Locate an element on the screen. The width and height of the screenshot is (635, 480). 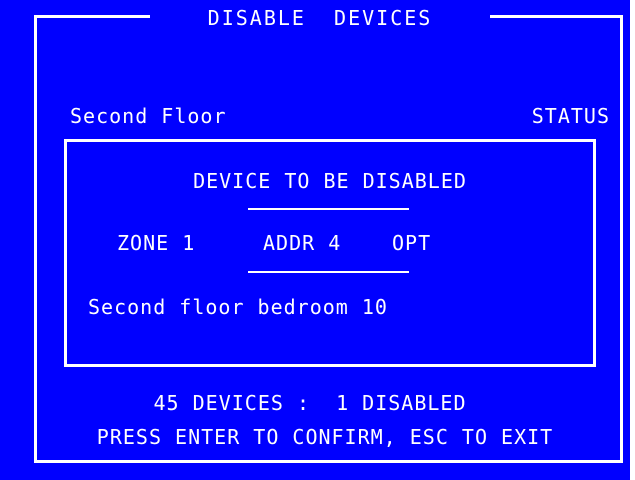
status-label: STATUS is located at coordinates (570, 116).